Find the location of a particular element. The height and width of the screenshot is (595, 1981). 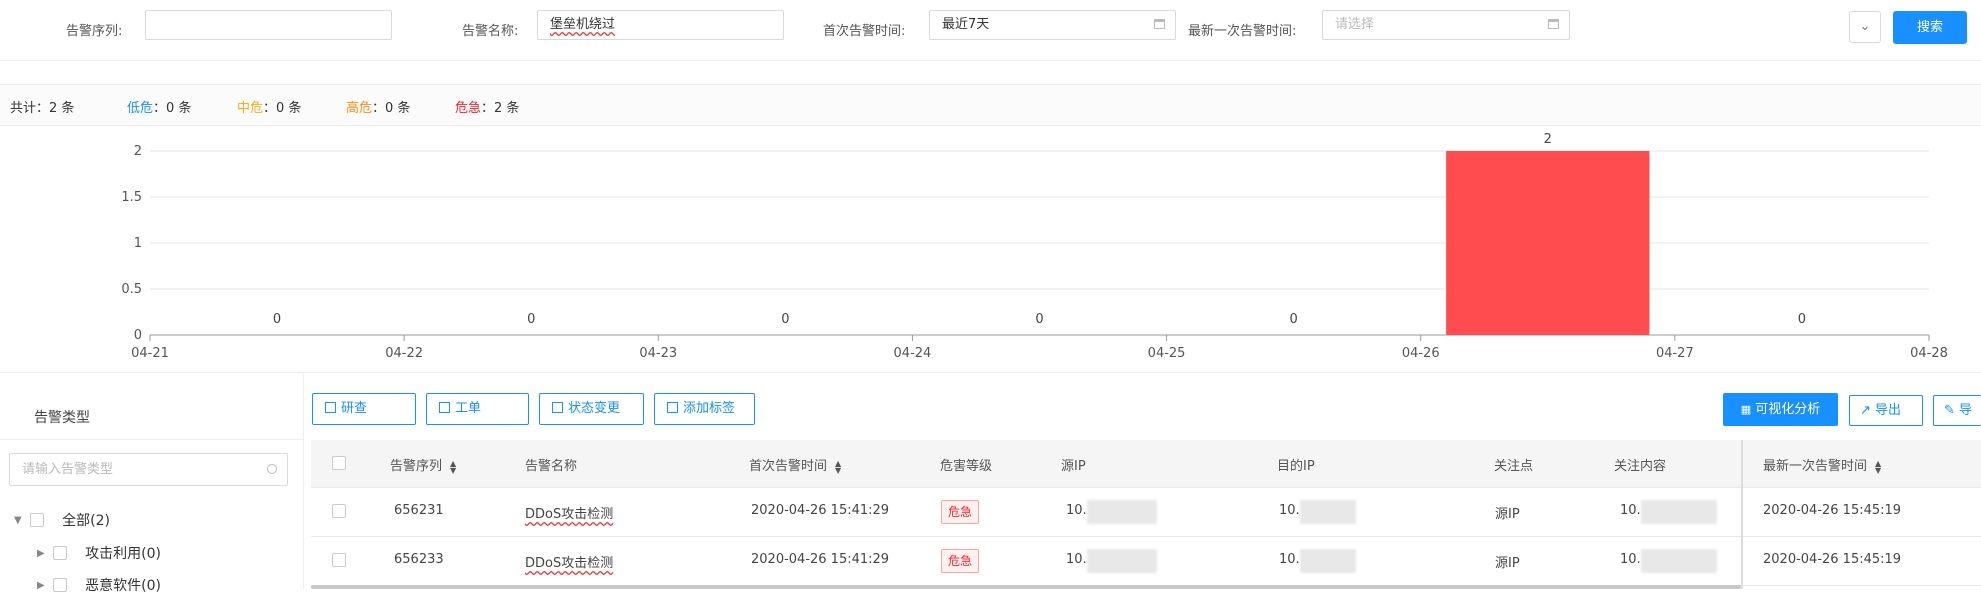

double-chevron-down-icon: ⌄ is located at coordinates (1865, 26).